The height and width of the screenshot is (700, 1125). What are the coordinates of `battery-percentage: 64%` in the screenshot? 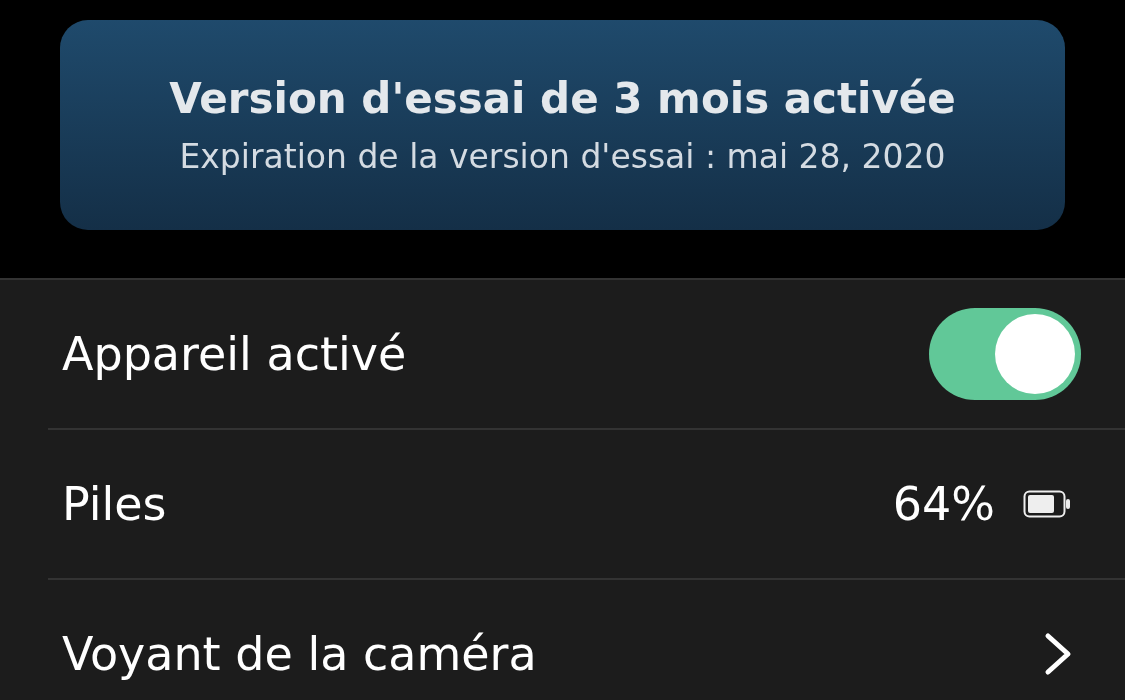 It's located at (943, 504).